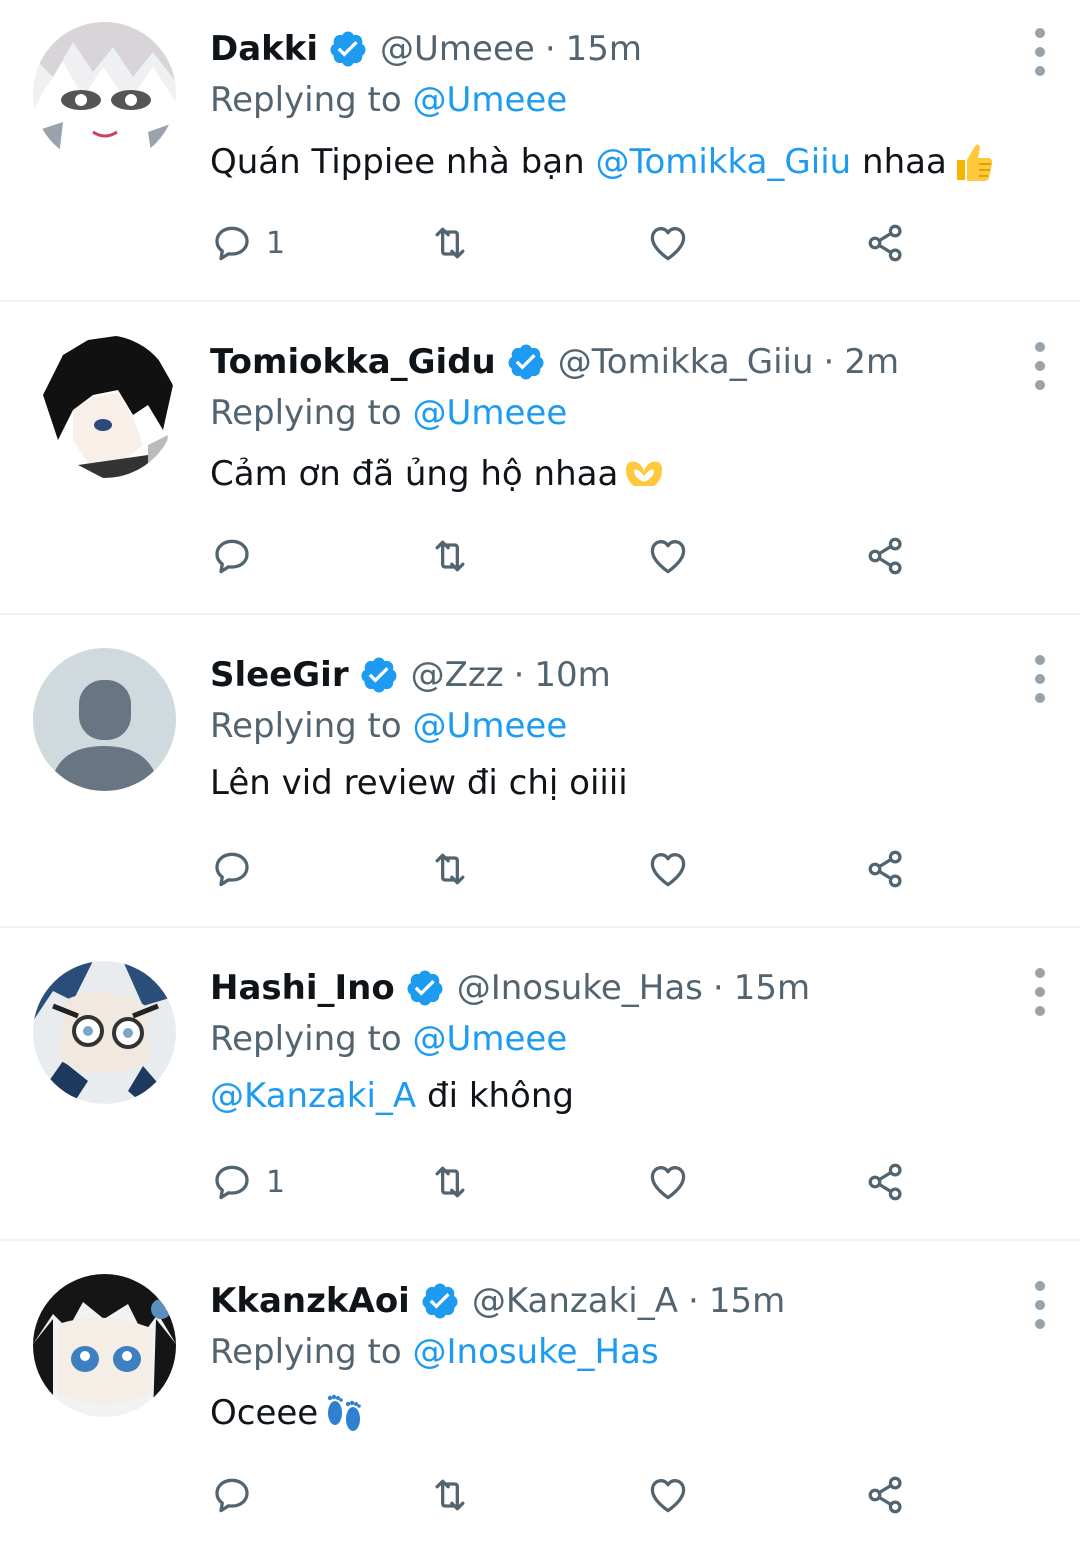  What do you see at coordinates (414, 474) in the screenshot?
I see `tweet-text-part: Cảm ơn đã ủng hộ nhaa` at bounding box center [414, 474].